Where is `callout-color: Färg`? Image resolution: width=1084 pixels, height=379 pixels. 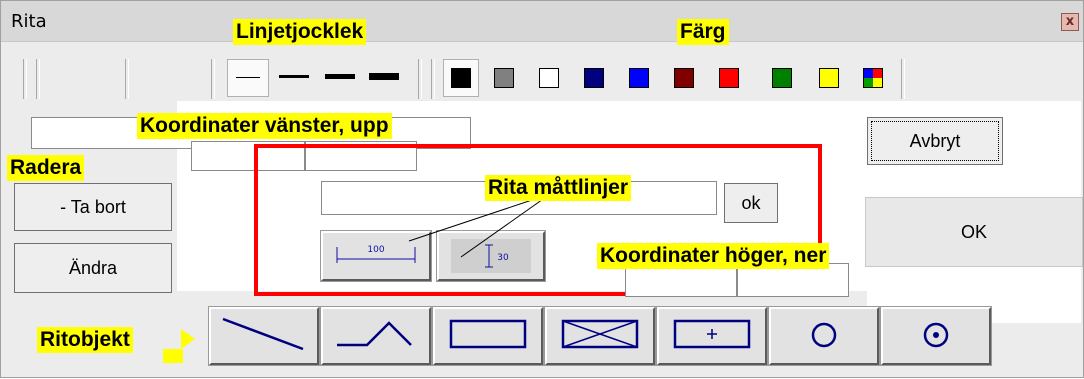
callout-color: Färg is located at coordinates (703, 32).